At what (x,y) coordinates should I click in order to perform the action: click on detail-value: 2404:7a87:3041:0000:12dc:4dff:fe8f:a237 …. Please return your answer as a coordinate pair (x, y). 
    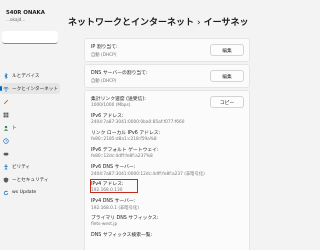
    Looking at the image, I should click on (148, 174).